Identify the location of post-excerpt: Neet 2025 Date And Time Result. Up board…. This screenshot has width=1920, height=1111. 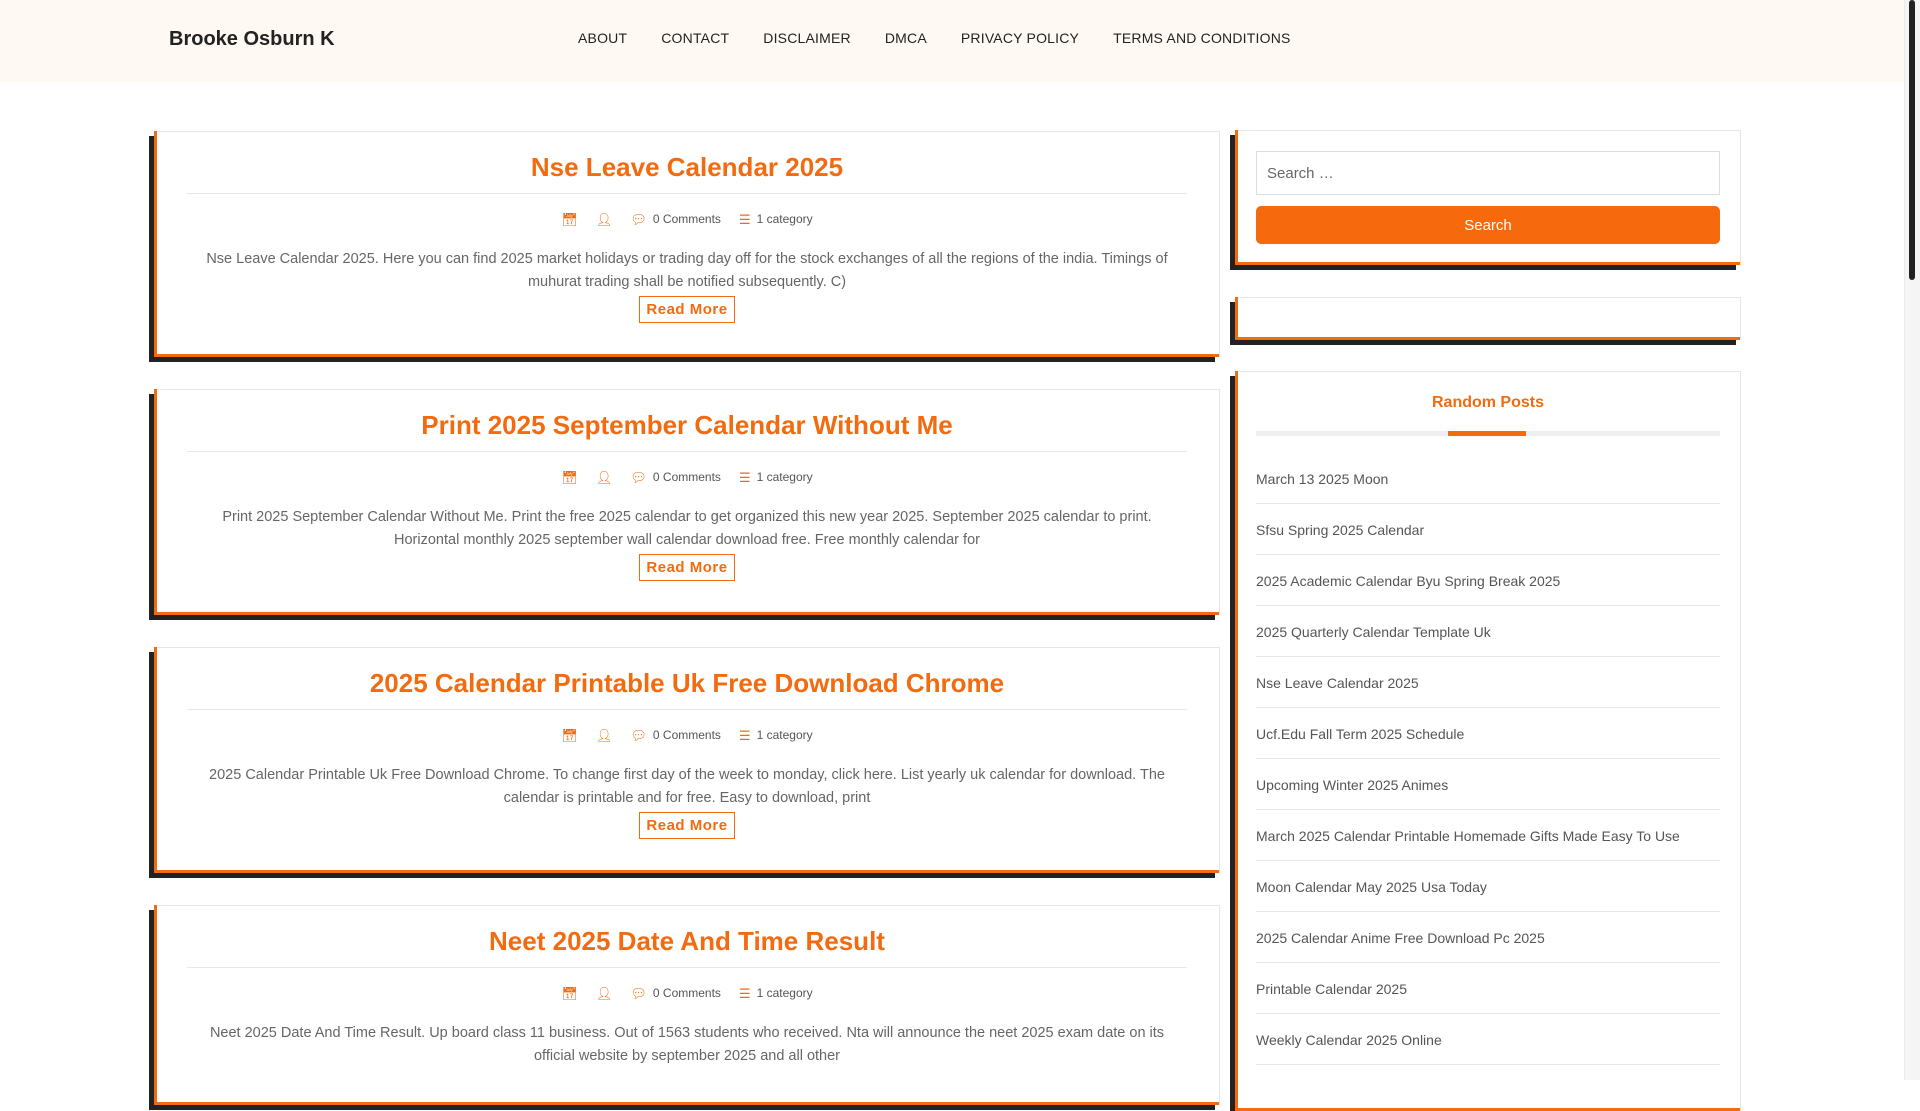
(687, 1044).